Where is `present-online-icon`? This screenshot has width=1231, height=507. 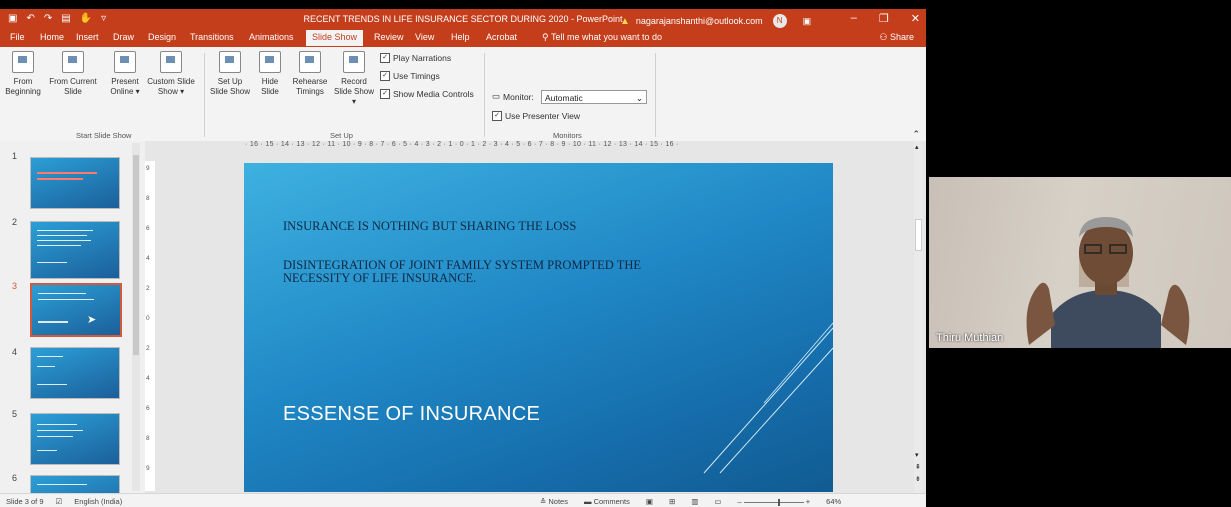 present-online-icon is located at coordinates (125, 62).